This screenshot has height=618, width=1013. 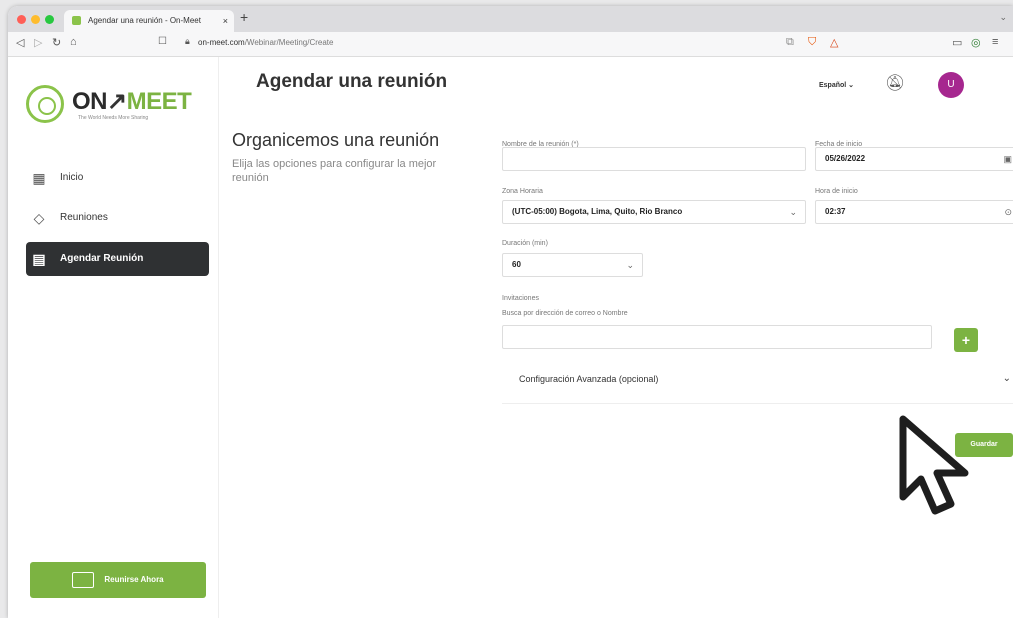 What do you see at coordinates (221, 42) in the screenshot?
I see `url-domain: on-meet.com` at bounding box center [221, 42].